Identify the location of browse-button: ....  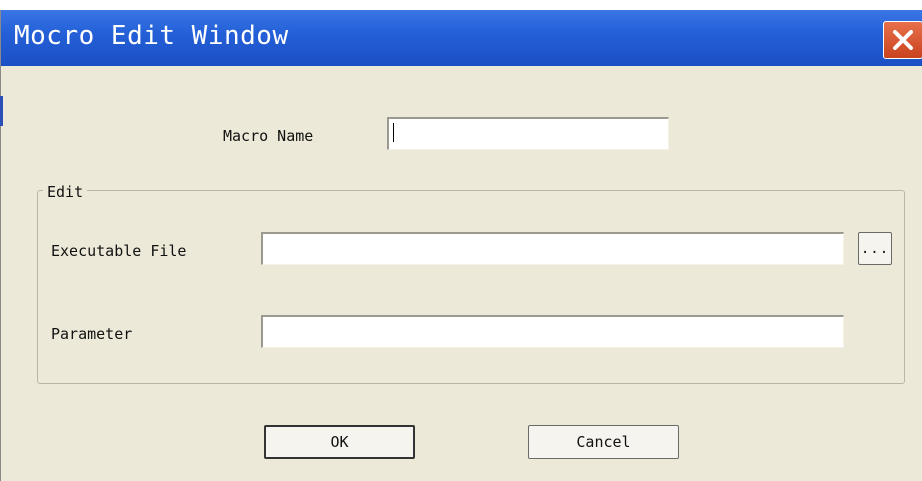
(875, 248).